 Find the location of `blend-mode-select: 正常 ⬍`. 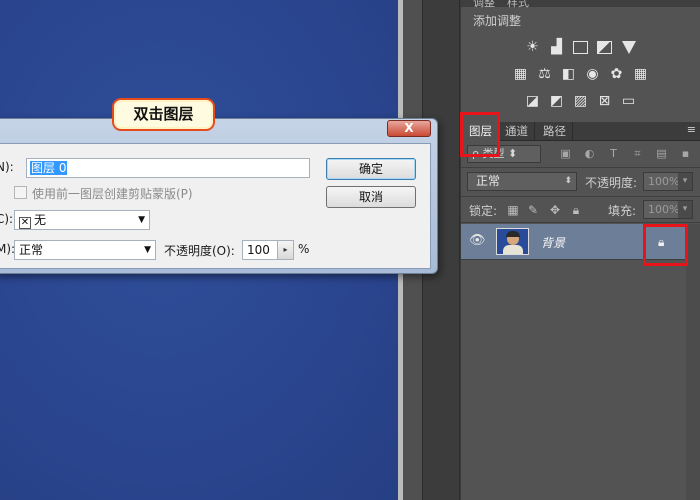

blend-mode-select: 正常 ⬍ is located at coordinates (522, 181).